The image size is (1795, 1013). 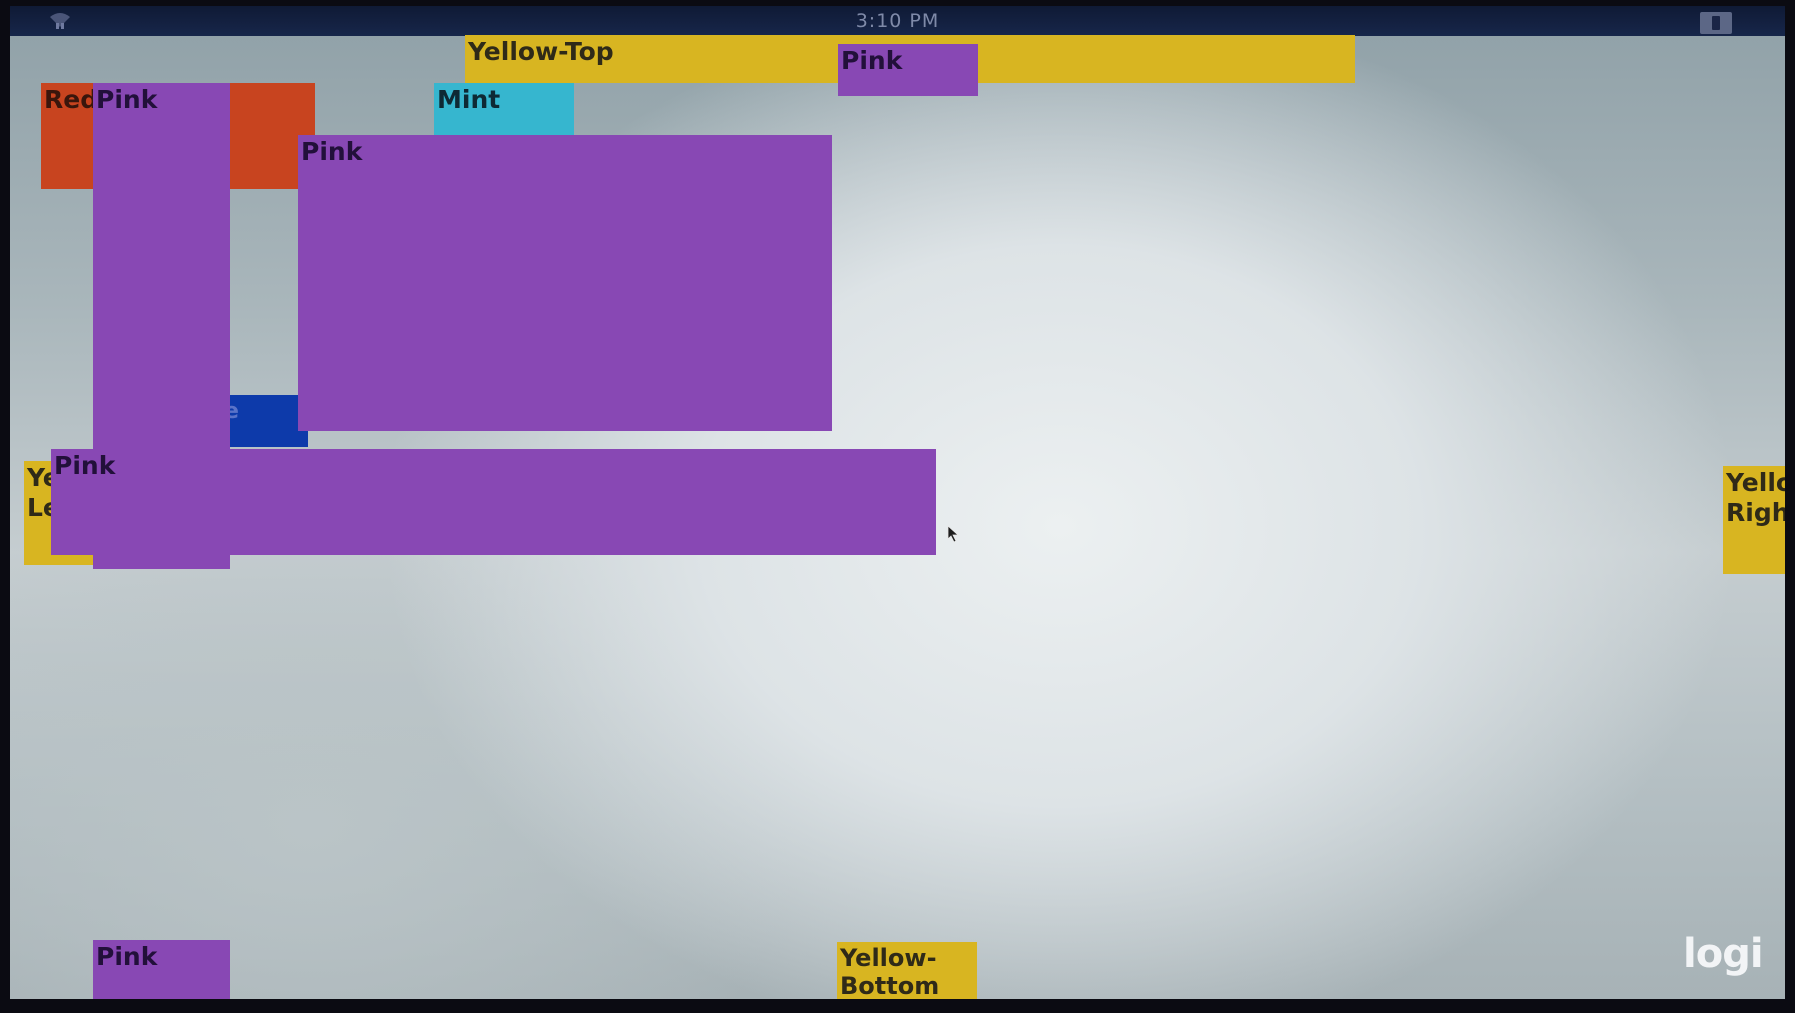 What do you see at coordinates (907, 970) in the screenshot?
I see `yellow-bottom-window: Yellow- Bottom` at bounding box center [907, 970].